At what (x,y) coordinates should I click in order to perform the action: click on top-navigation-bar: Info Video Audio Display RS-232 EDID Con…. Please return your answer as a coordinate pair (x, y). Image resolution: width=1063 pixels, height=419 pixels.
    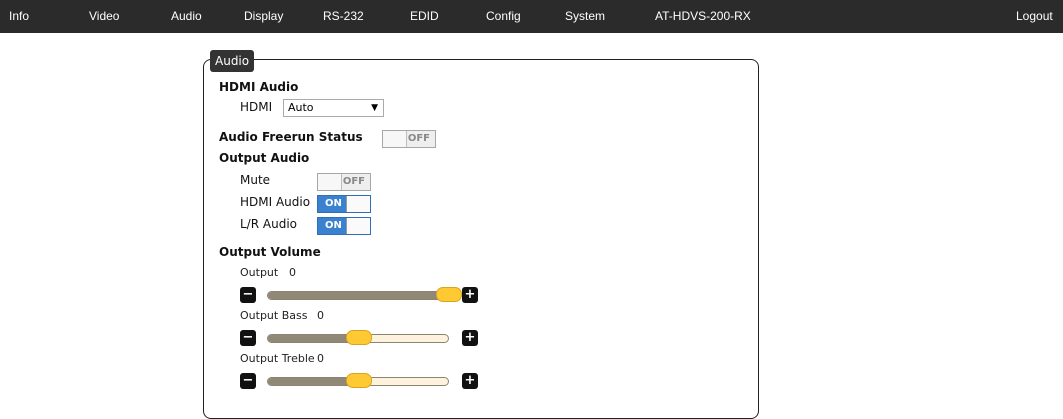
    Looking at the image, I should click on (531, 16).